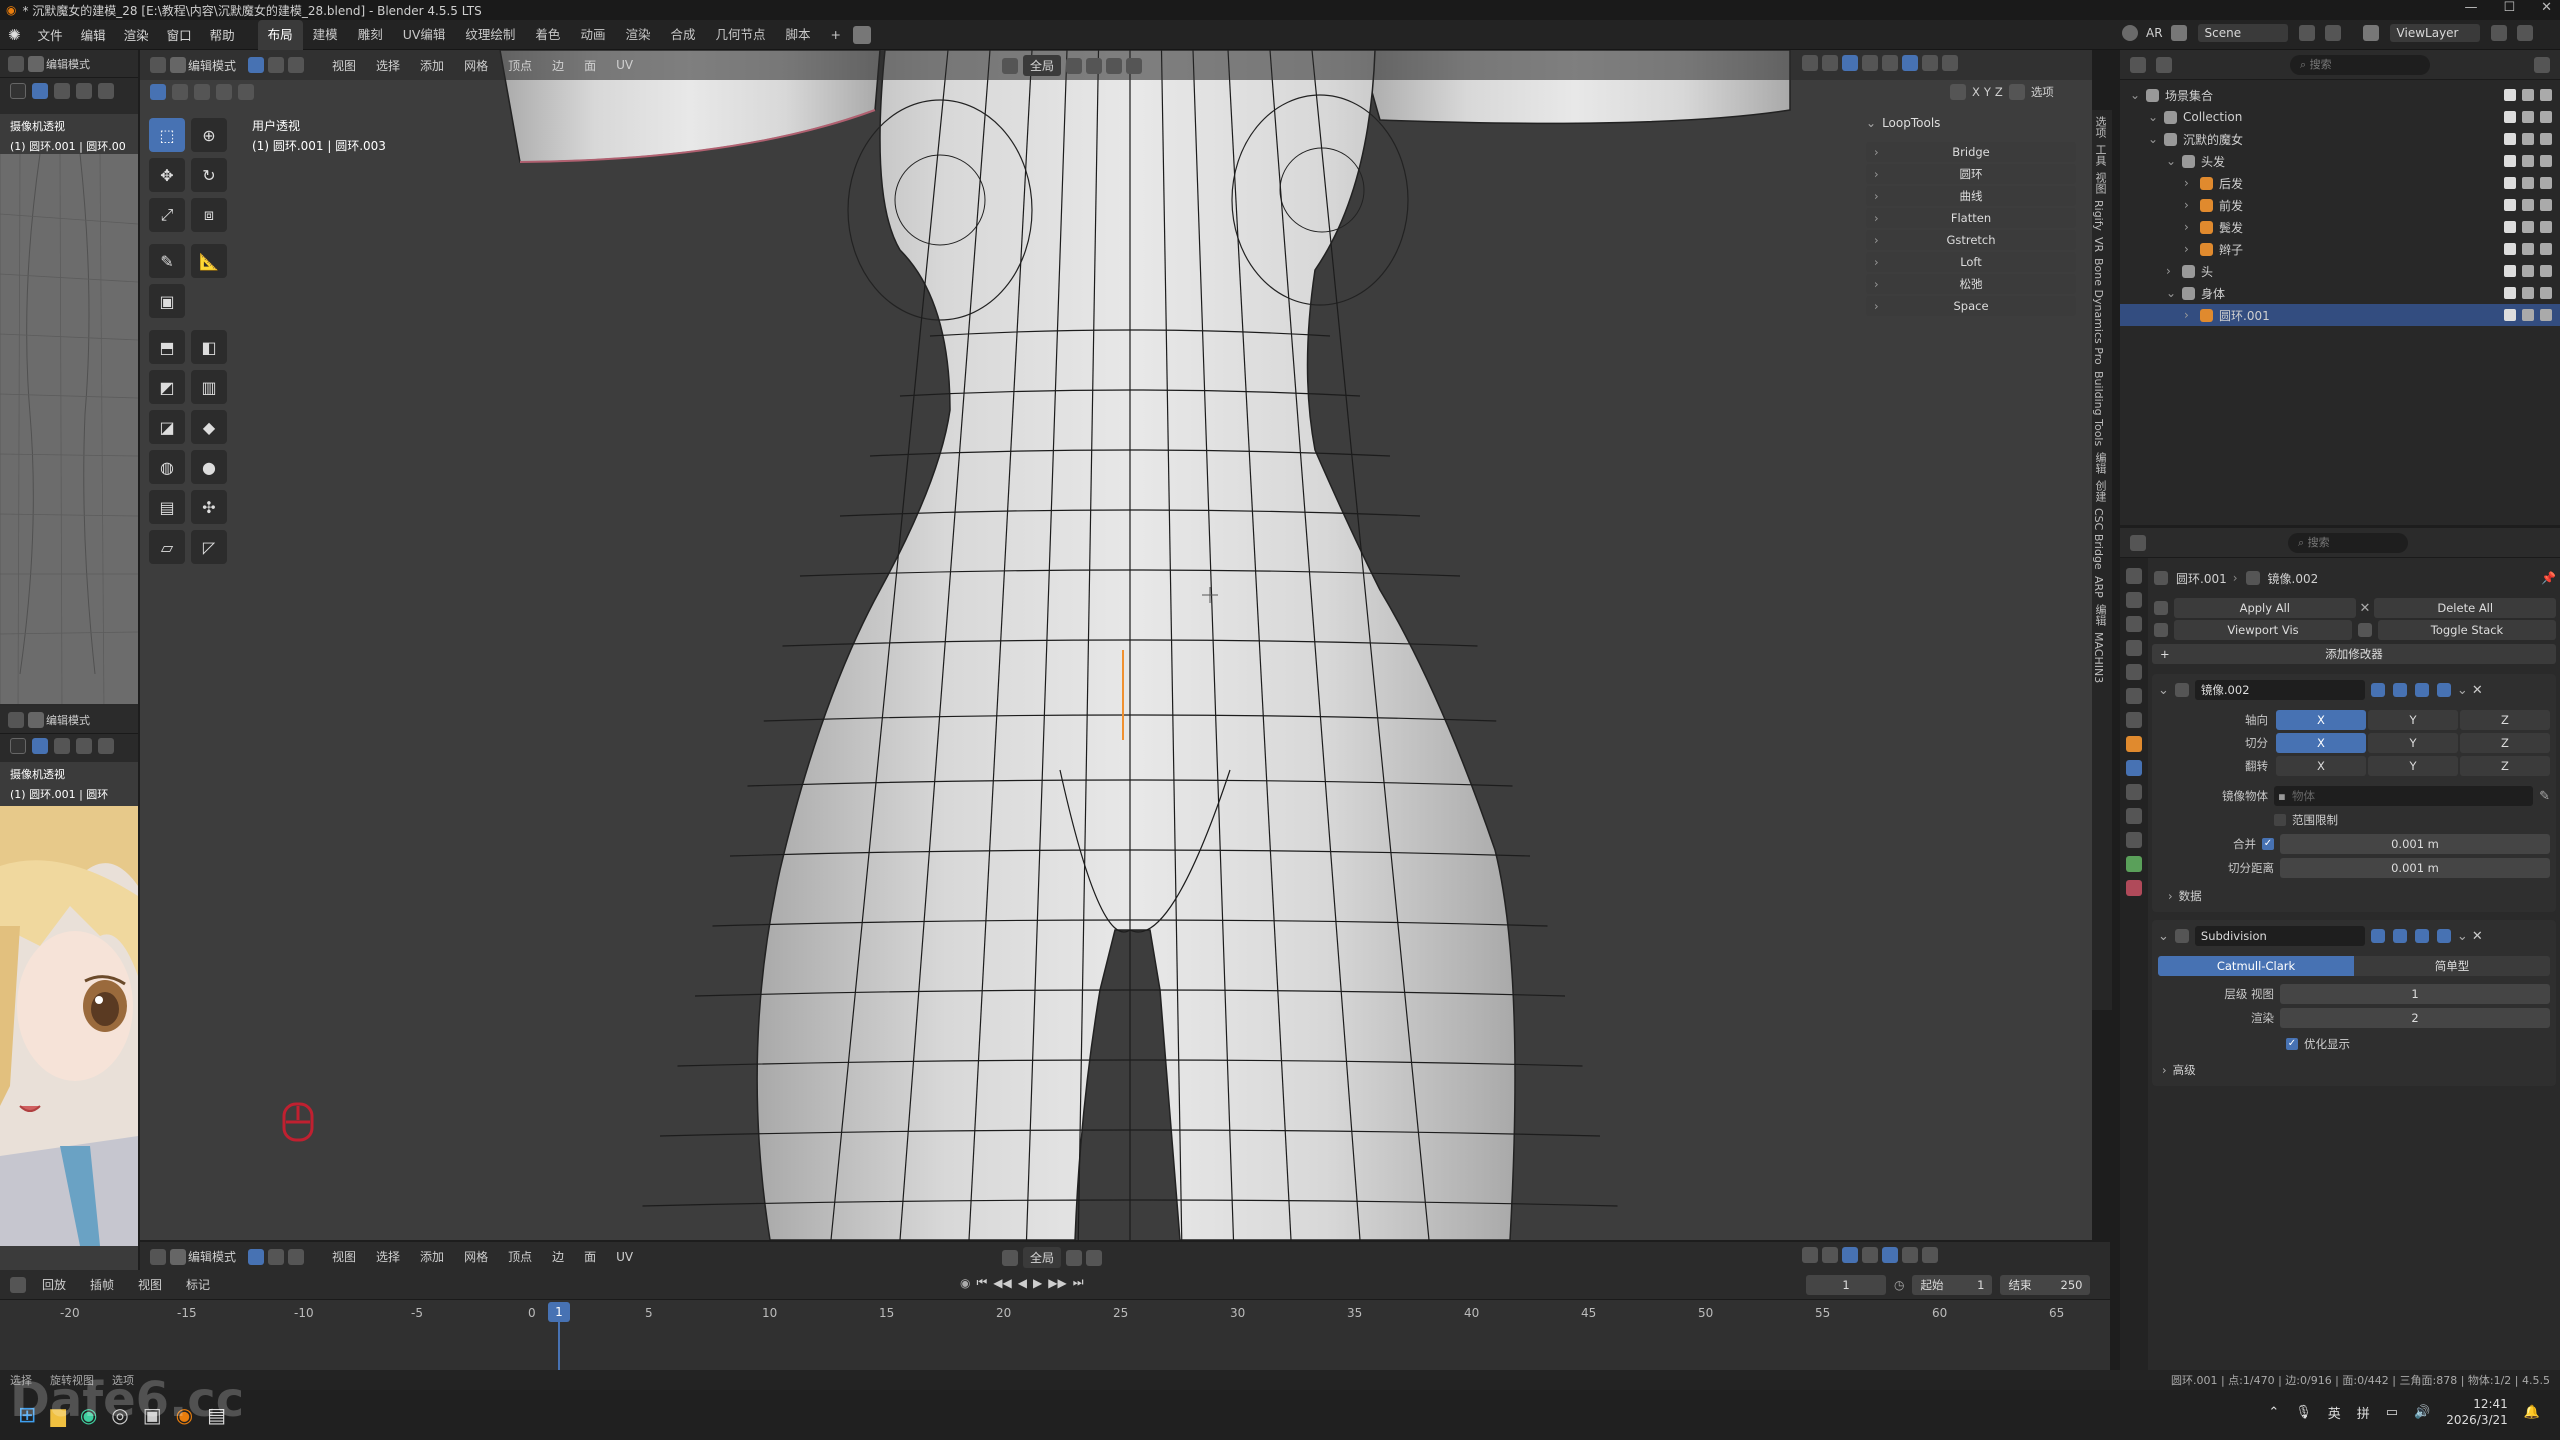  What do you see at coordinates (2242, 33) in the screenshot?
I see `scene-selector: Scene` at bounding box center [2242, 33].